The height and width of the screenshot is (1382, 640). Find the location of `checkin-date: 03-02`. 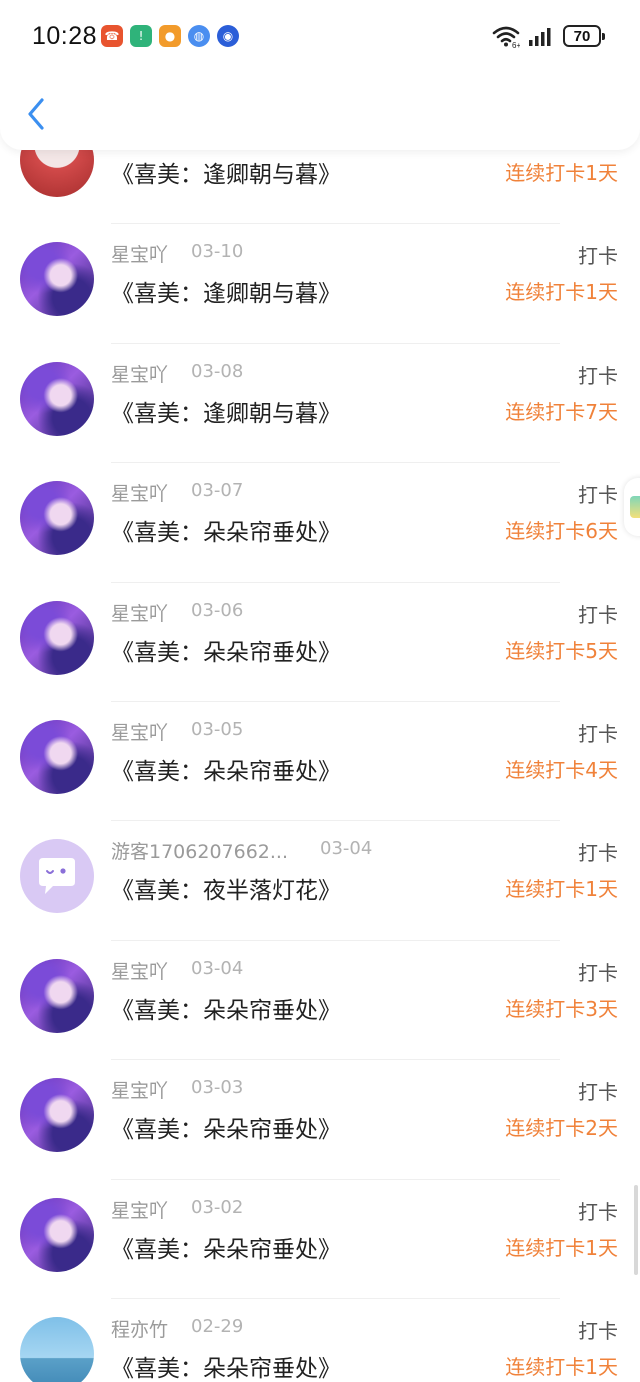

checkin-date: 03-02 is located at coordinates (217, 1207).